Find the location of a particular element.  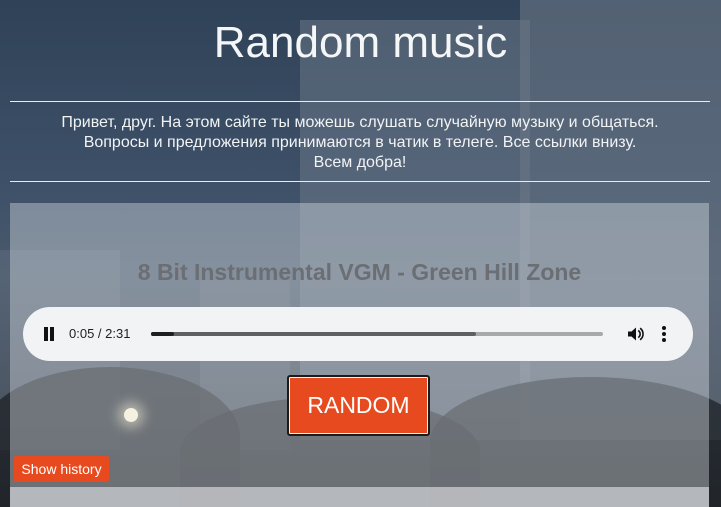

volume-icon is located at coordinates (635, 334).